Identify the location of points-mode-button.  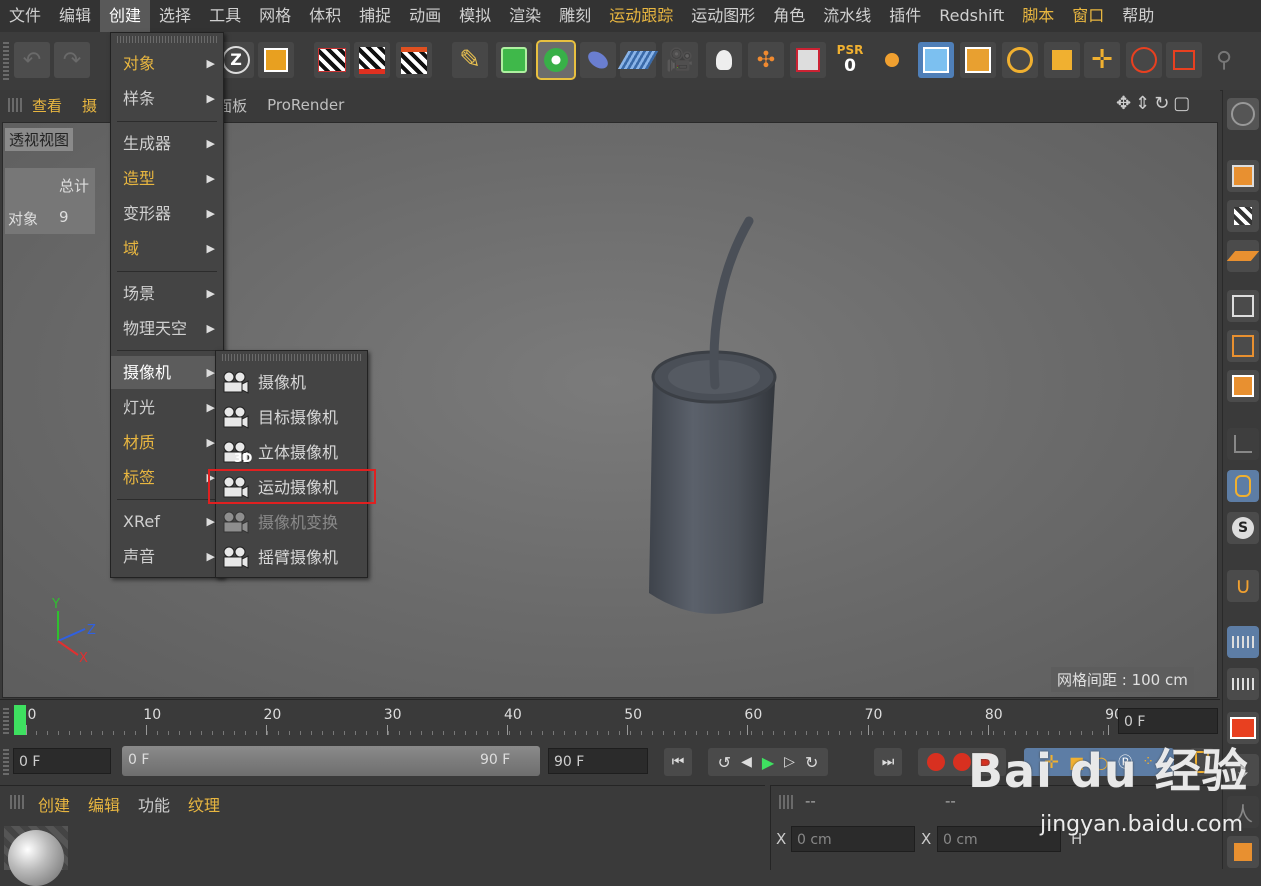
(1243, 176).